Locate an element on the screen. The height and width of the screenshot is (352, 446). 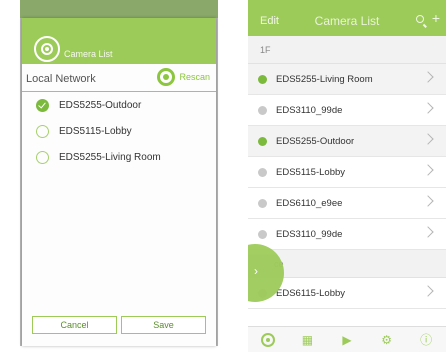
search-icon is located at coordinates (420, 19).